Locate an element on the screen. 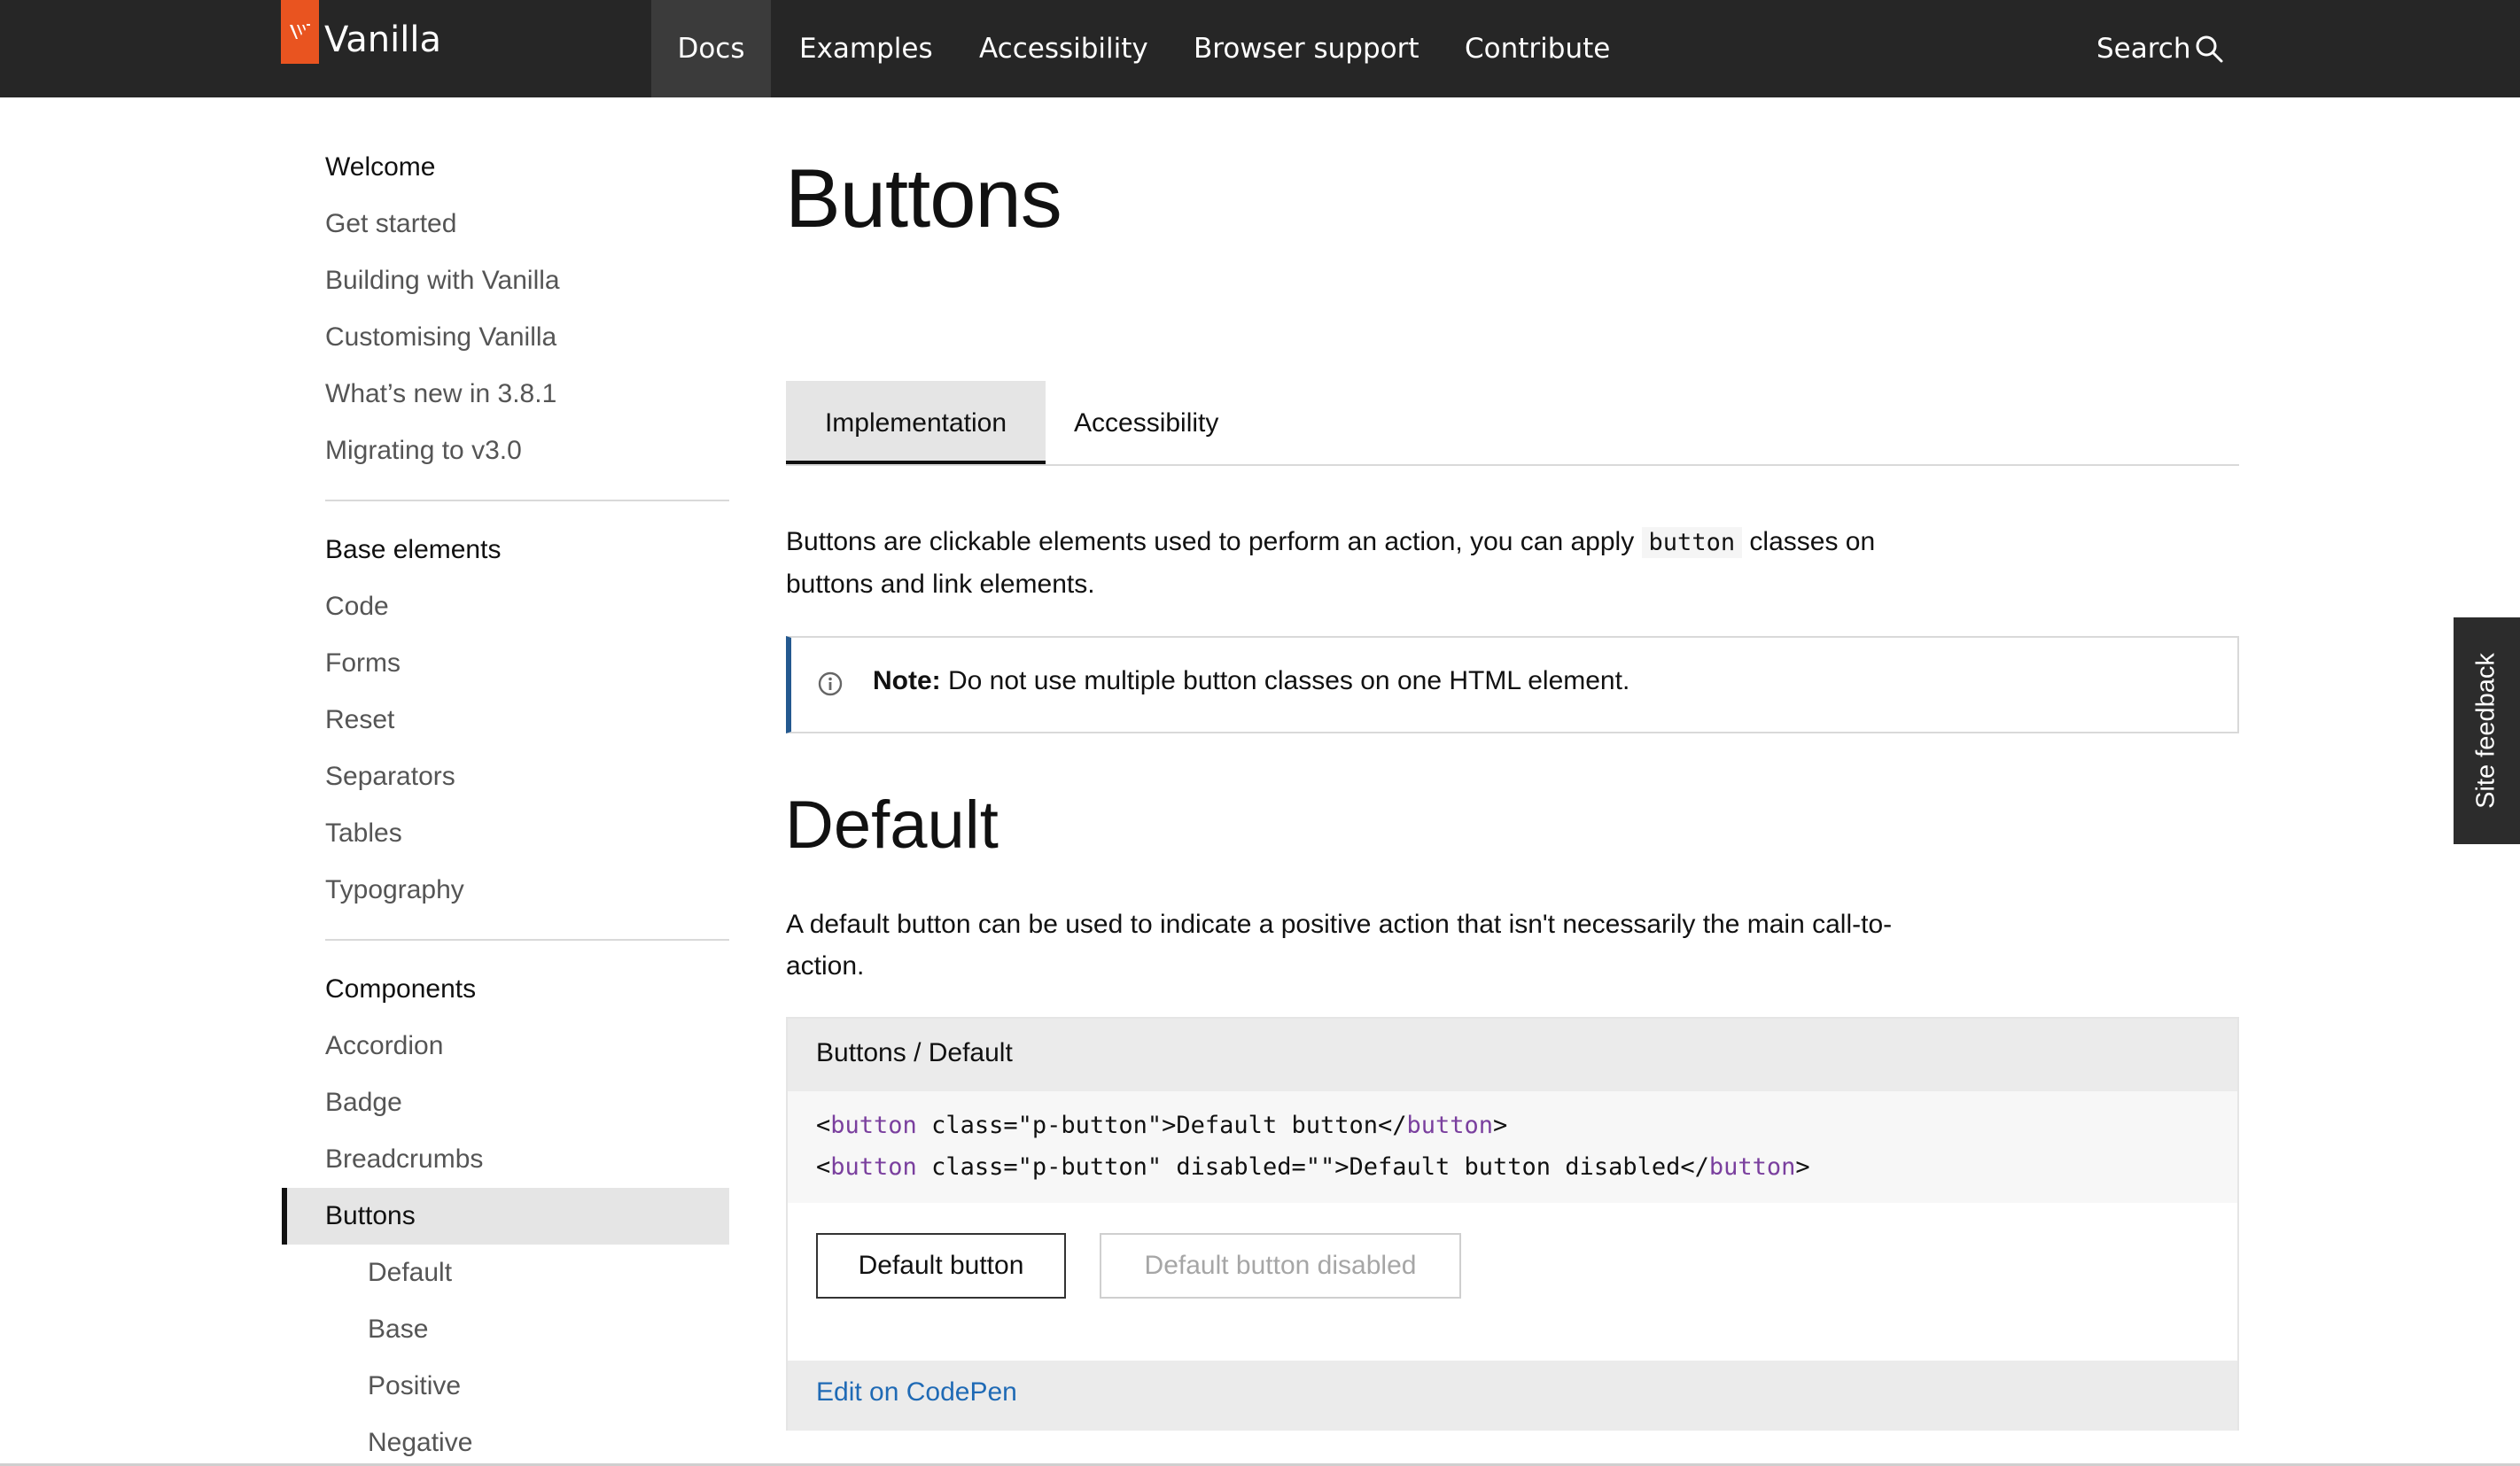 Image resolution: width=2520 pixels, height=1466 pixels. inline-code-button: button is located at coordinates (1692, 542).